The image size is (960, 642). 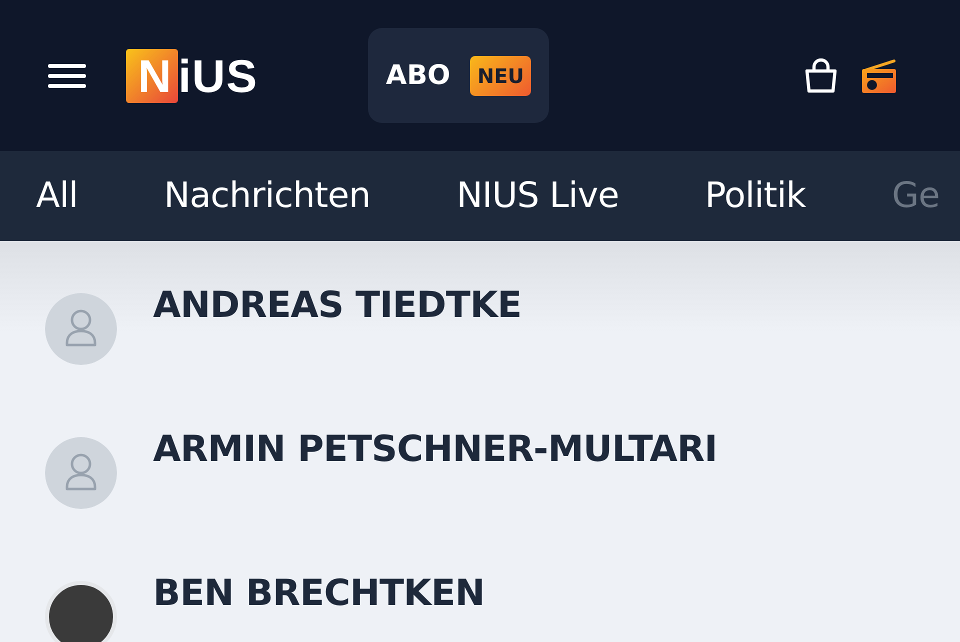 I want to click on photo-placeholder, so click(x=81, y=611).